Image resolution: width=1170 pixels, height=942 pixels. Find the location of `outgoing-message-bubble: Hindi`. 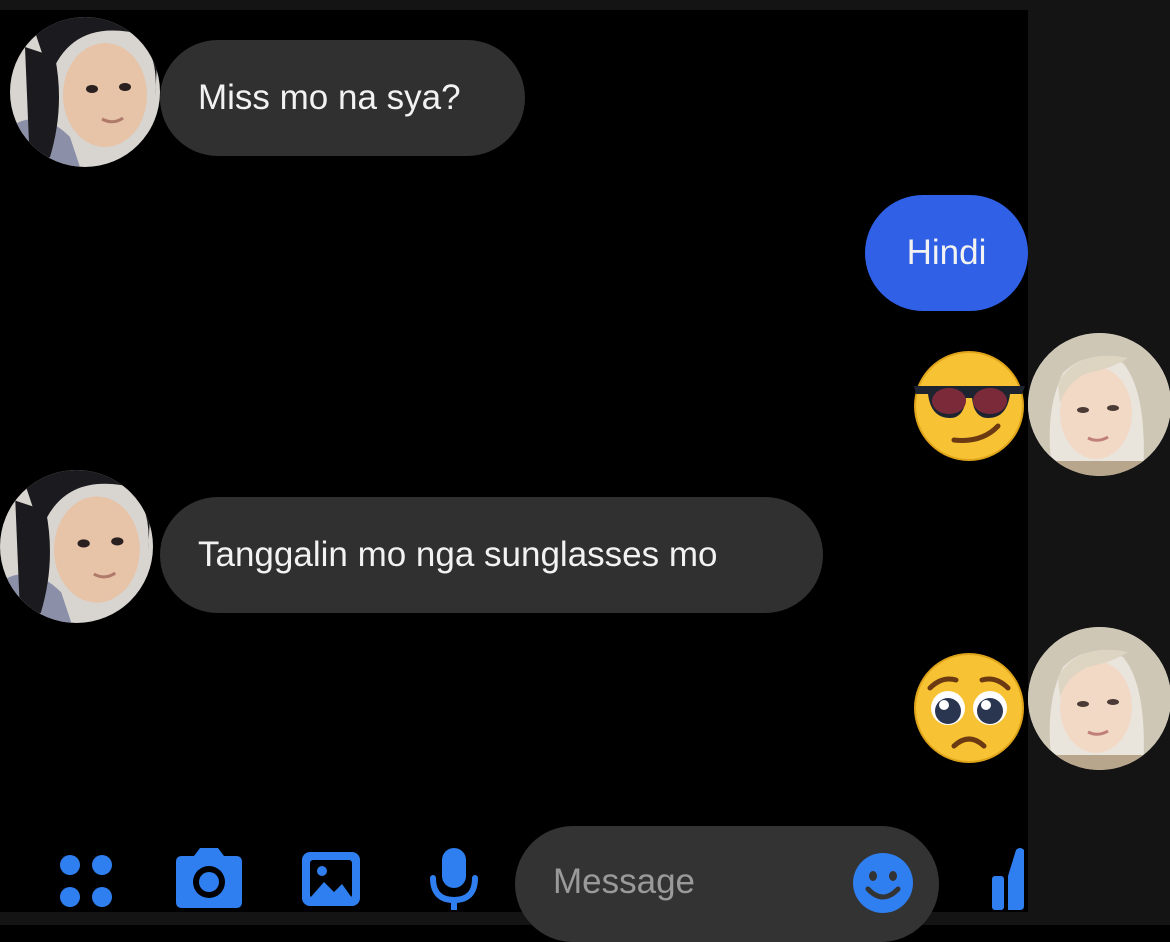

outgoing-message-bubble: Hindi is located at coordinates (946, 253).